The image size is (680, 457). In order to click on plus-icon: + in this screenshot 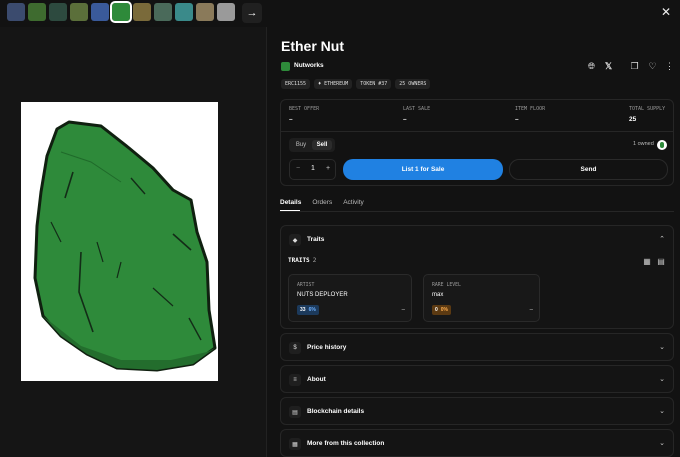, I will do `click(328, 168)`.